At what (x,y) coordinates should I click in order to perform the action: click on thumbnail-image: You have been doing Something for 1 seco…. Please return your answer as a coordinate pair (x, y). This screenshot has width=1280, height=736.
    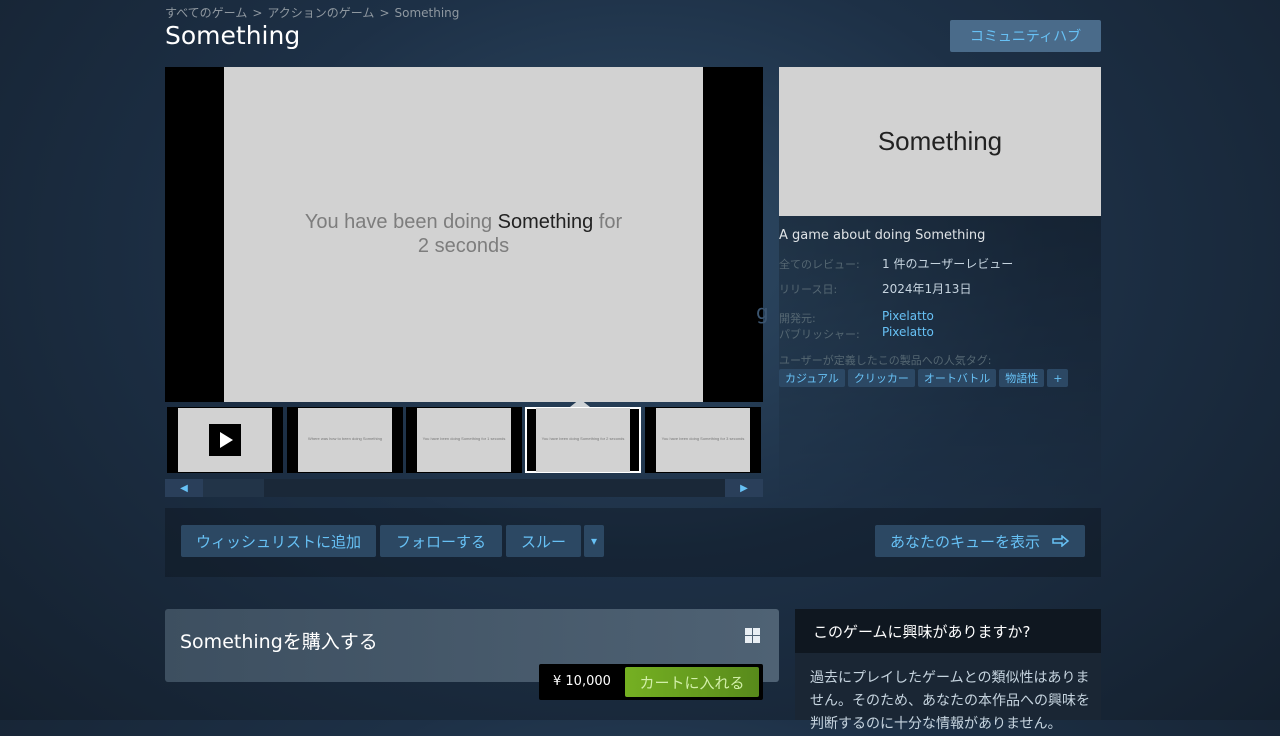
    Looking at the image, I should click on (464, 440).